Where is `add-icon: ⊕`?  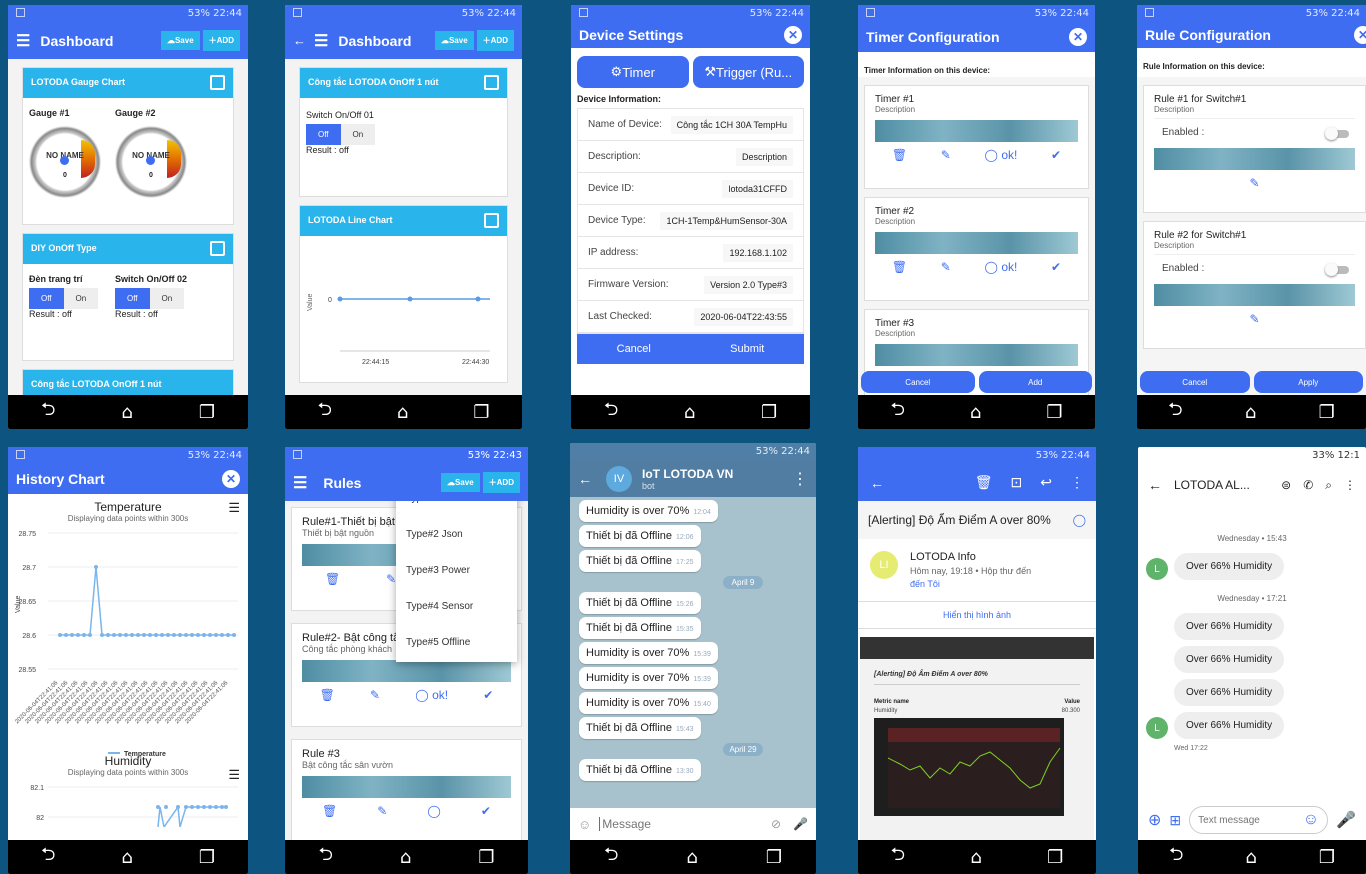
add-icon: ⊕ is located at coordinates (1154, 820).